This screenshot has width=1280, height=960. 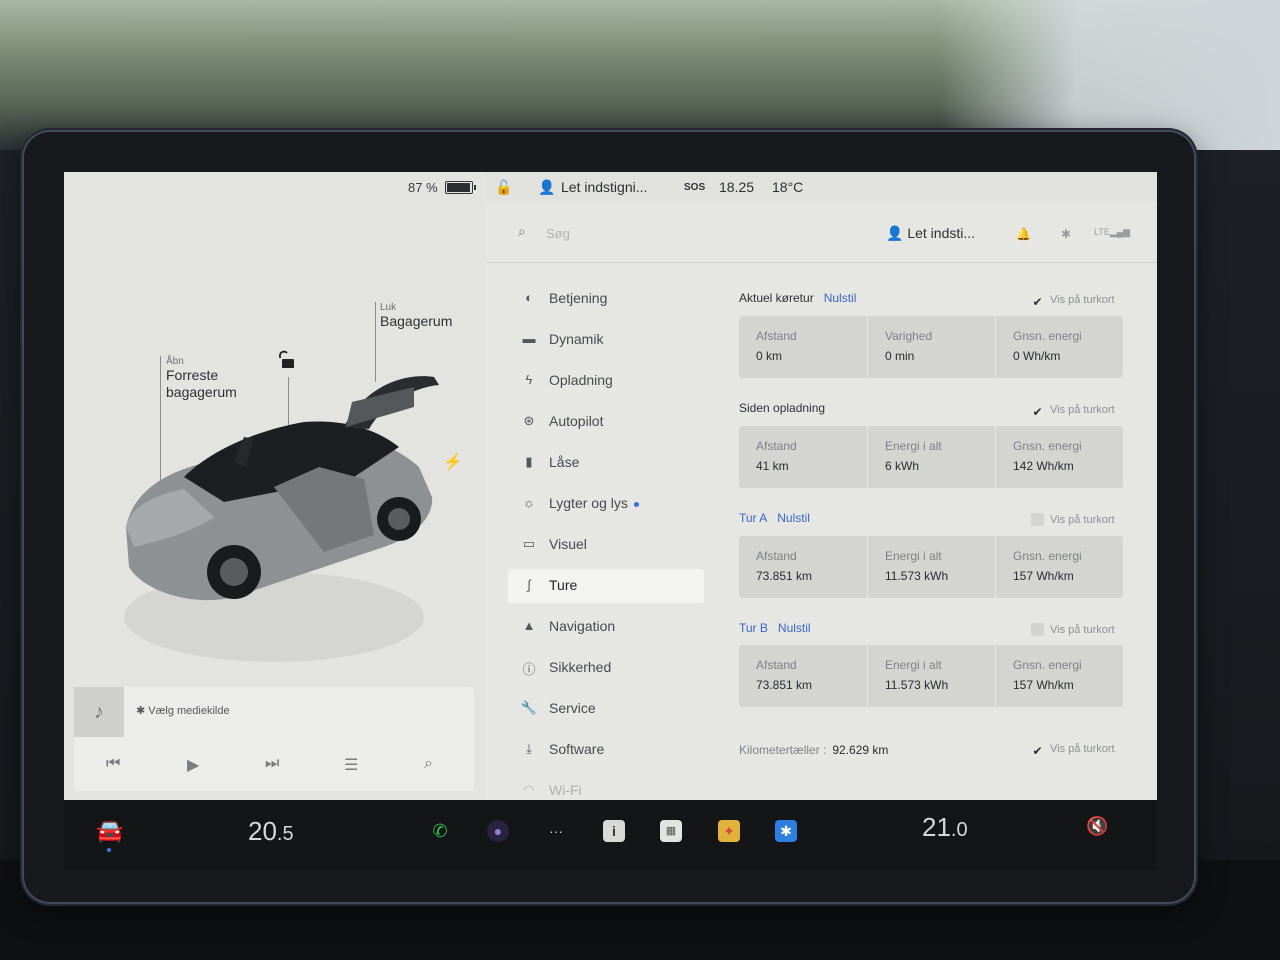 What do you see at coordinates (606, 586) in the screenshot?
I see `nav-item-ture: ∫ Ture` at bounding box center [606, 586].